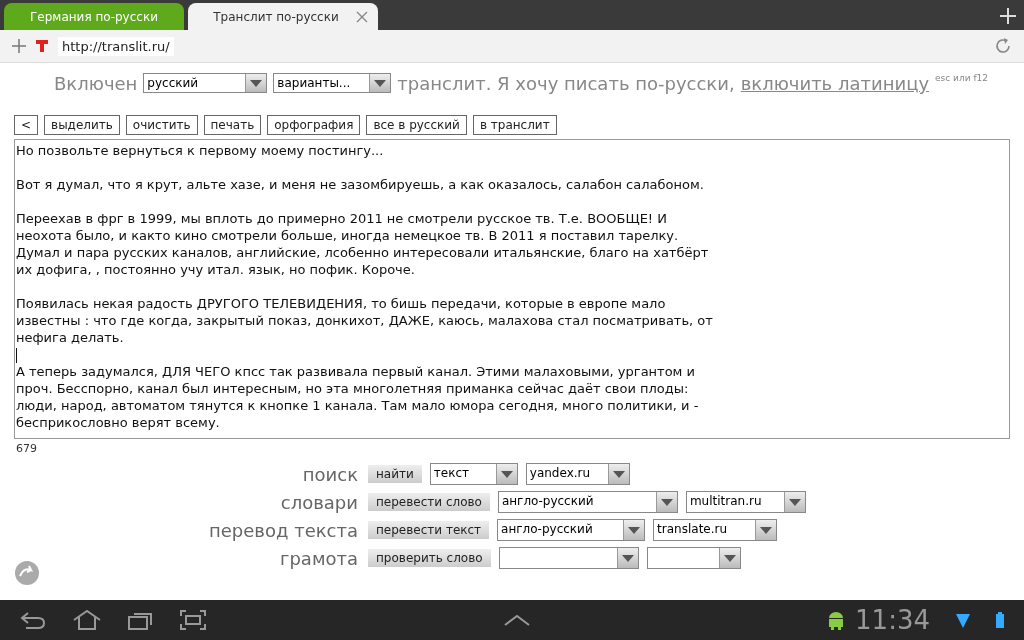 The width and height of the screenshot is (1024, 640). What do you see at coordinates (33, 620) in the screenshot?
I see `back-icon` at bounding box center [33, 620].